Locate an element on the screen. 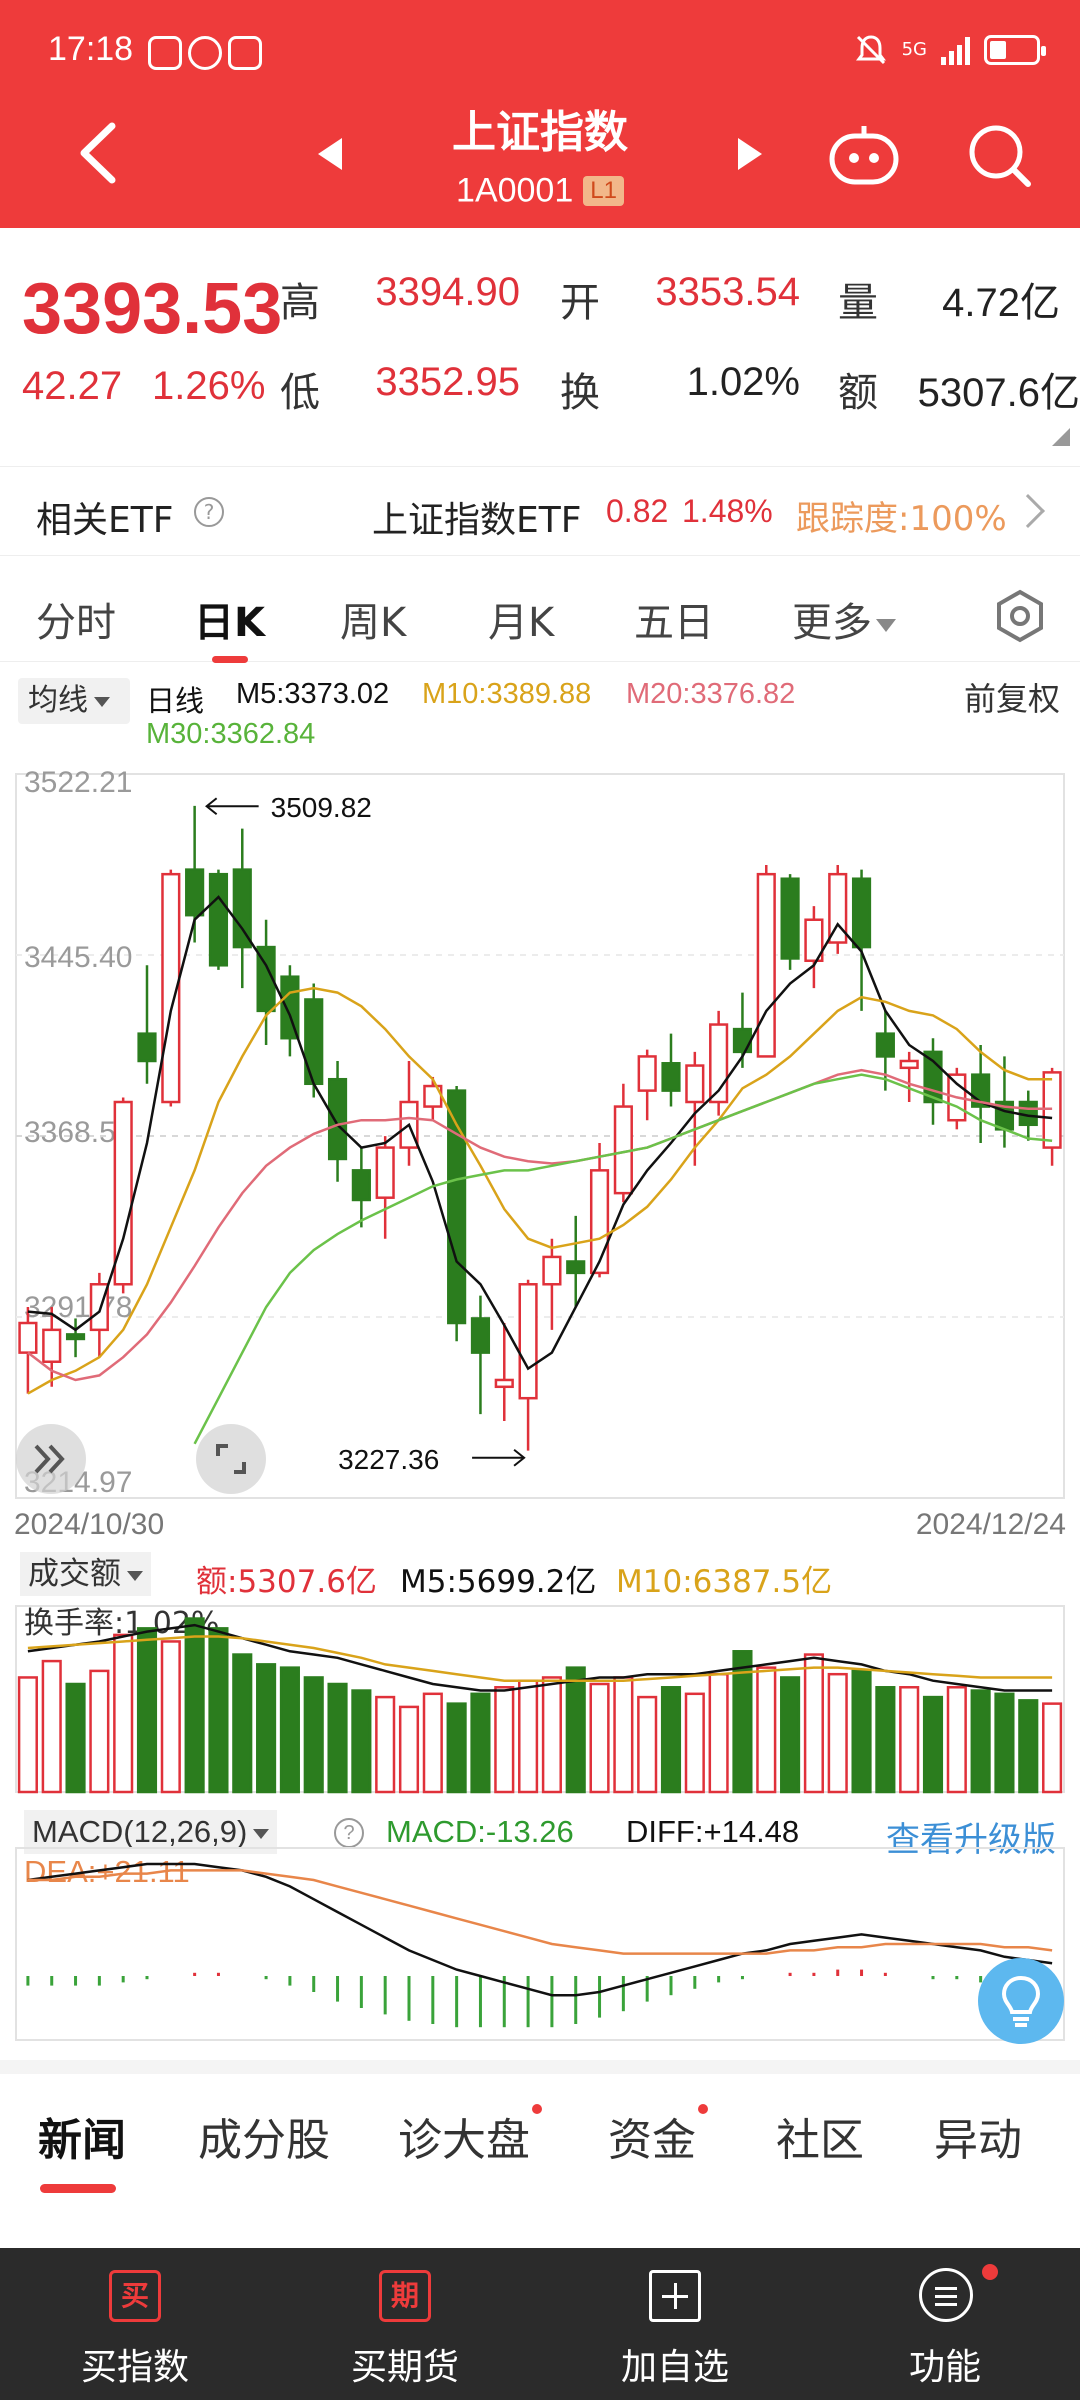 This screenshot has height=2400, width=1080. legend-m10: M10:3389.88 is located at coordinates (507, 694).